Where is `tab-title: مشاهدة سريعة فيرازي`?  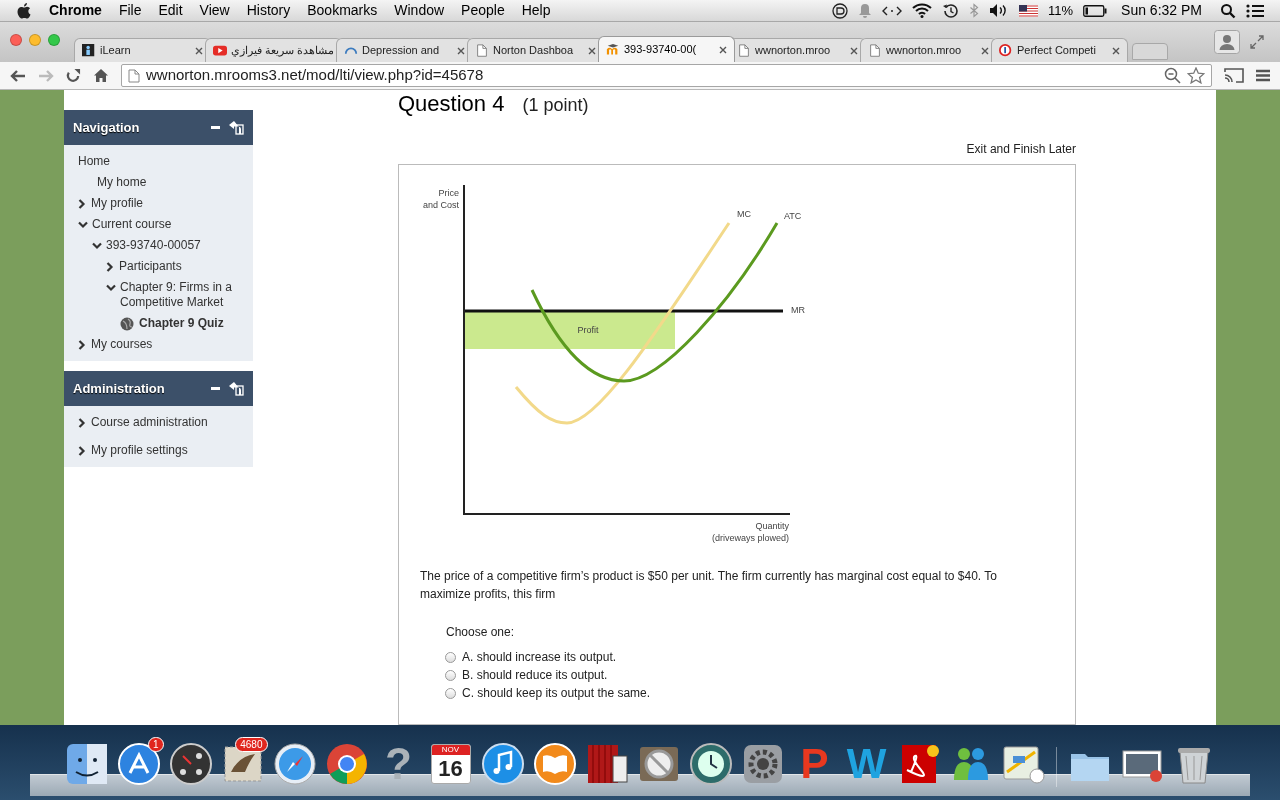 tab-title: مشاهدة سريعة فيرازي is located at coordinates (283, 51).